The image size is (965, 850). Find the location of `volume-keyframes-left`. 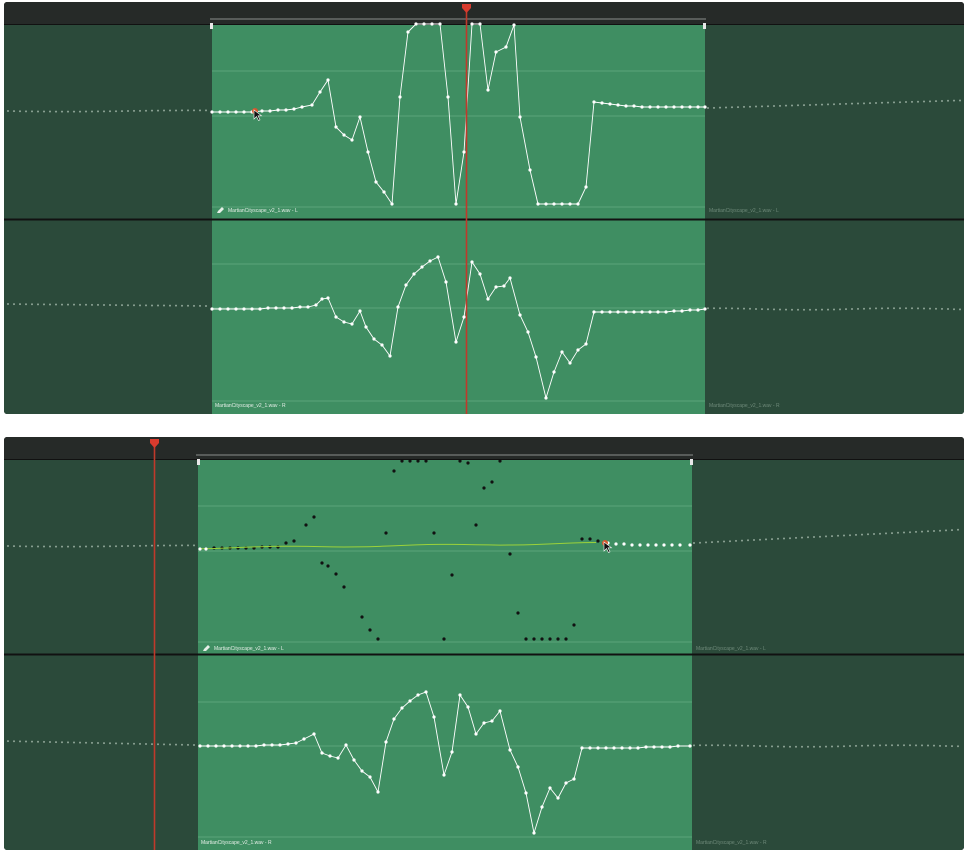

volume-keyframes-left is located at coordinates (458, 114).